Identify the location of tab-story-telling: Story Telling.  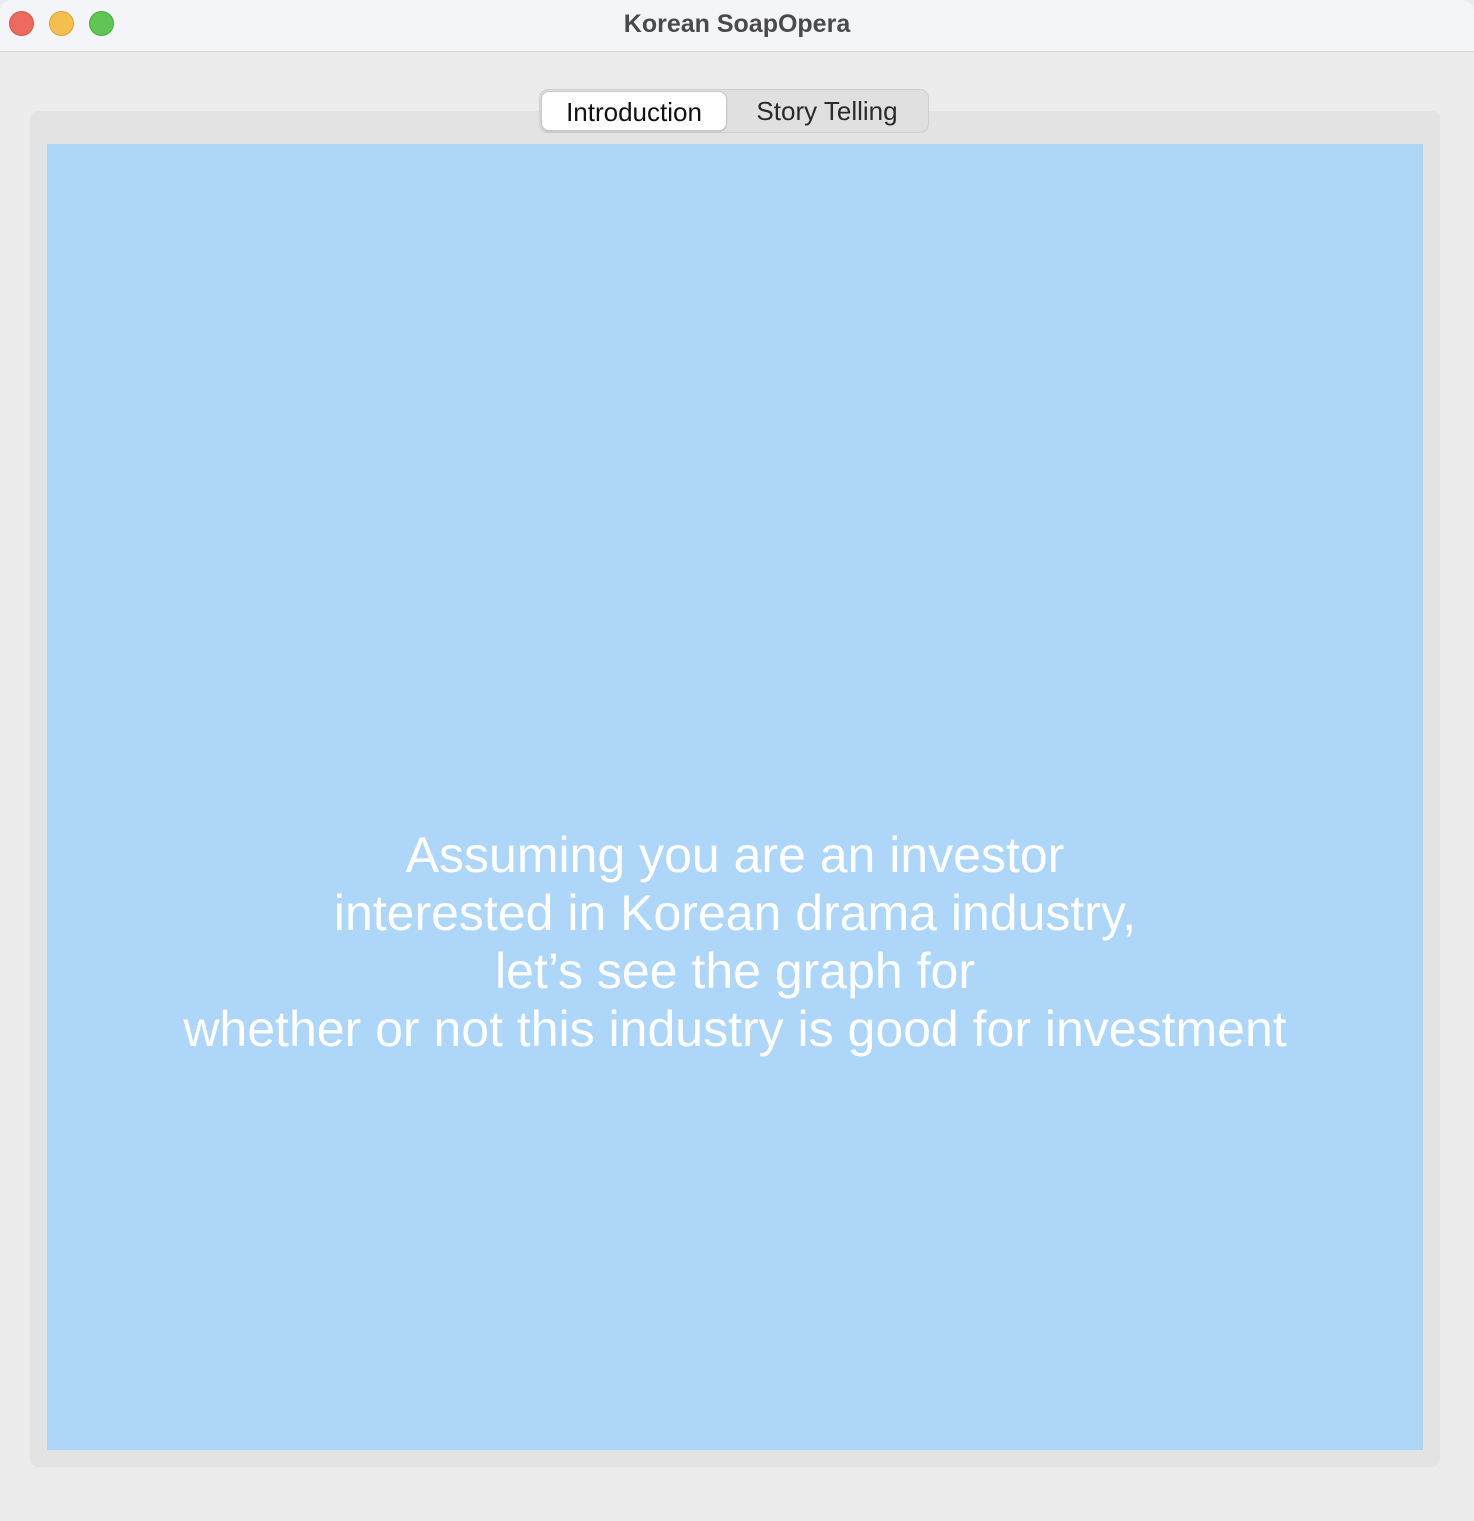
(827, 111).